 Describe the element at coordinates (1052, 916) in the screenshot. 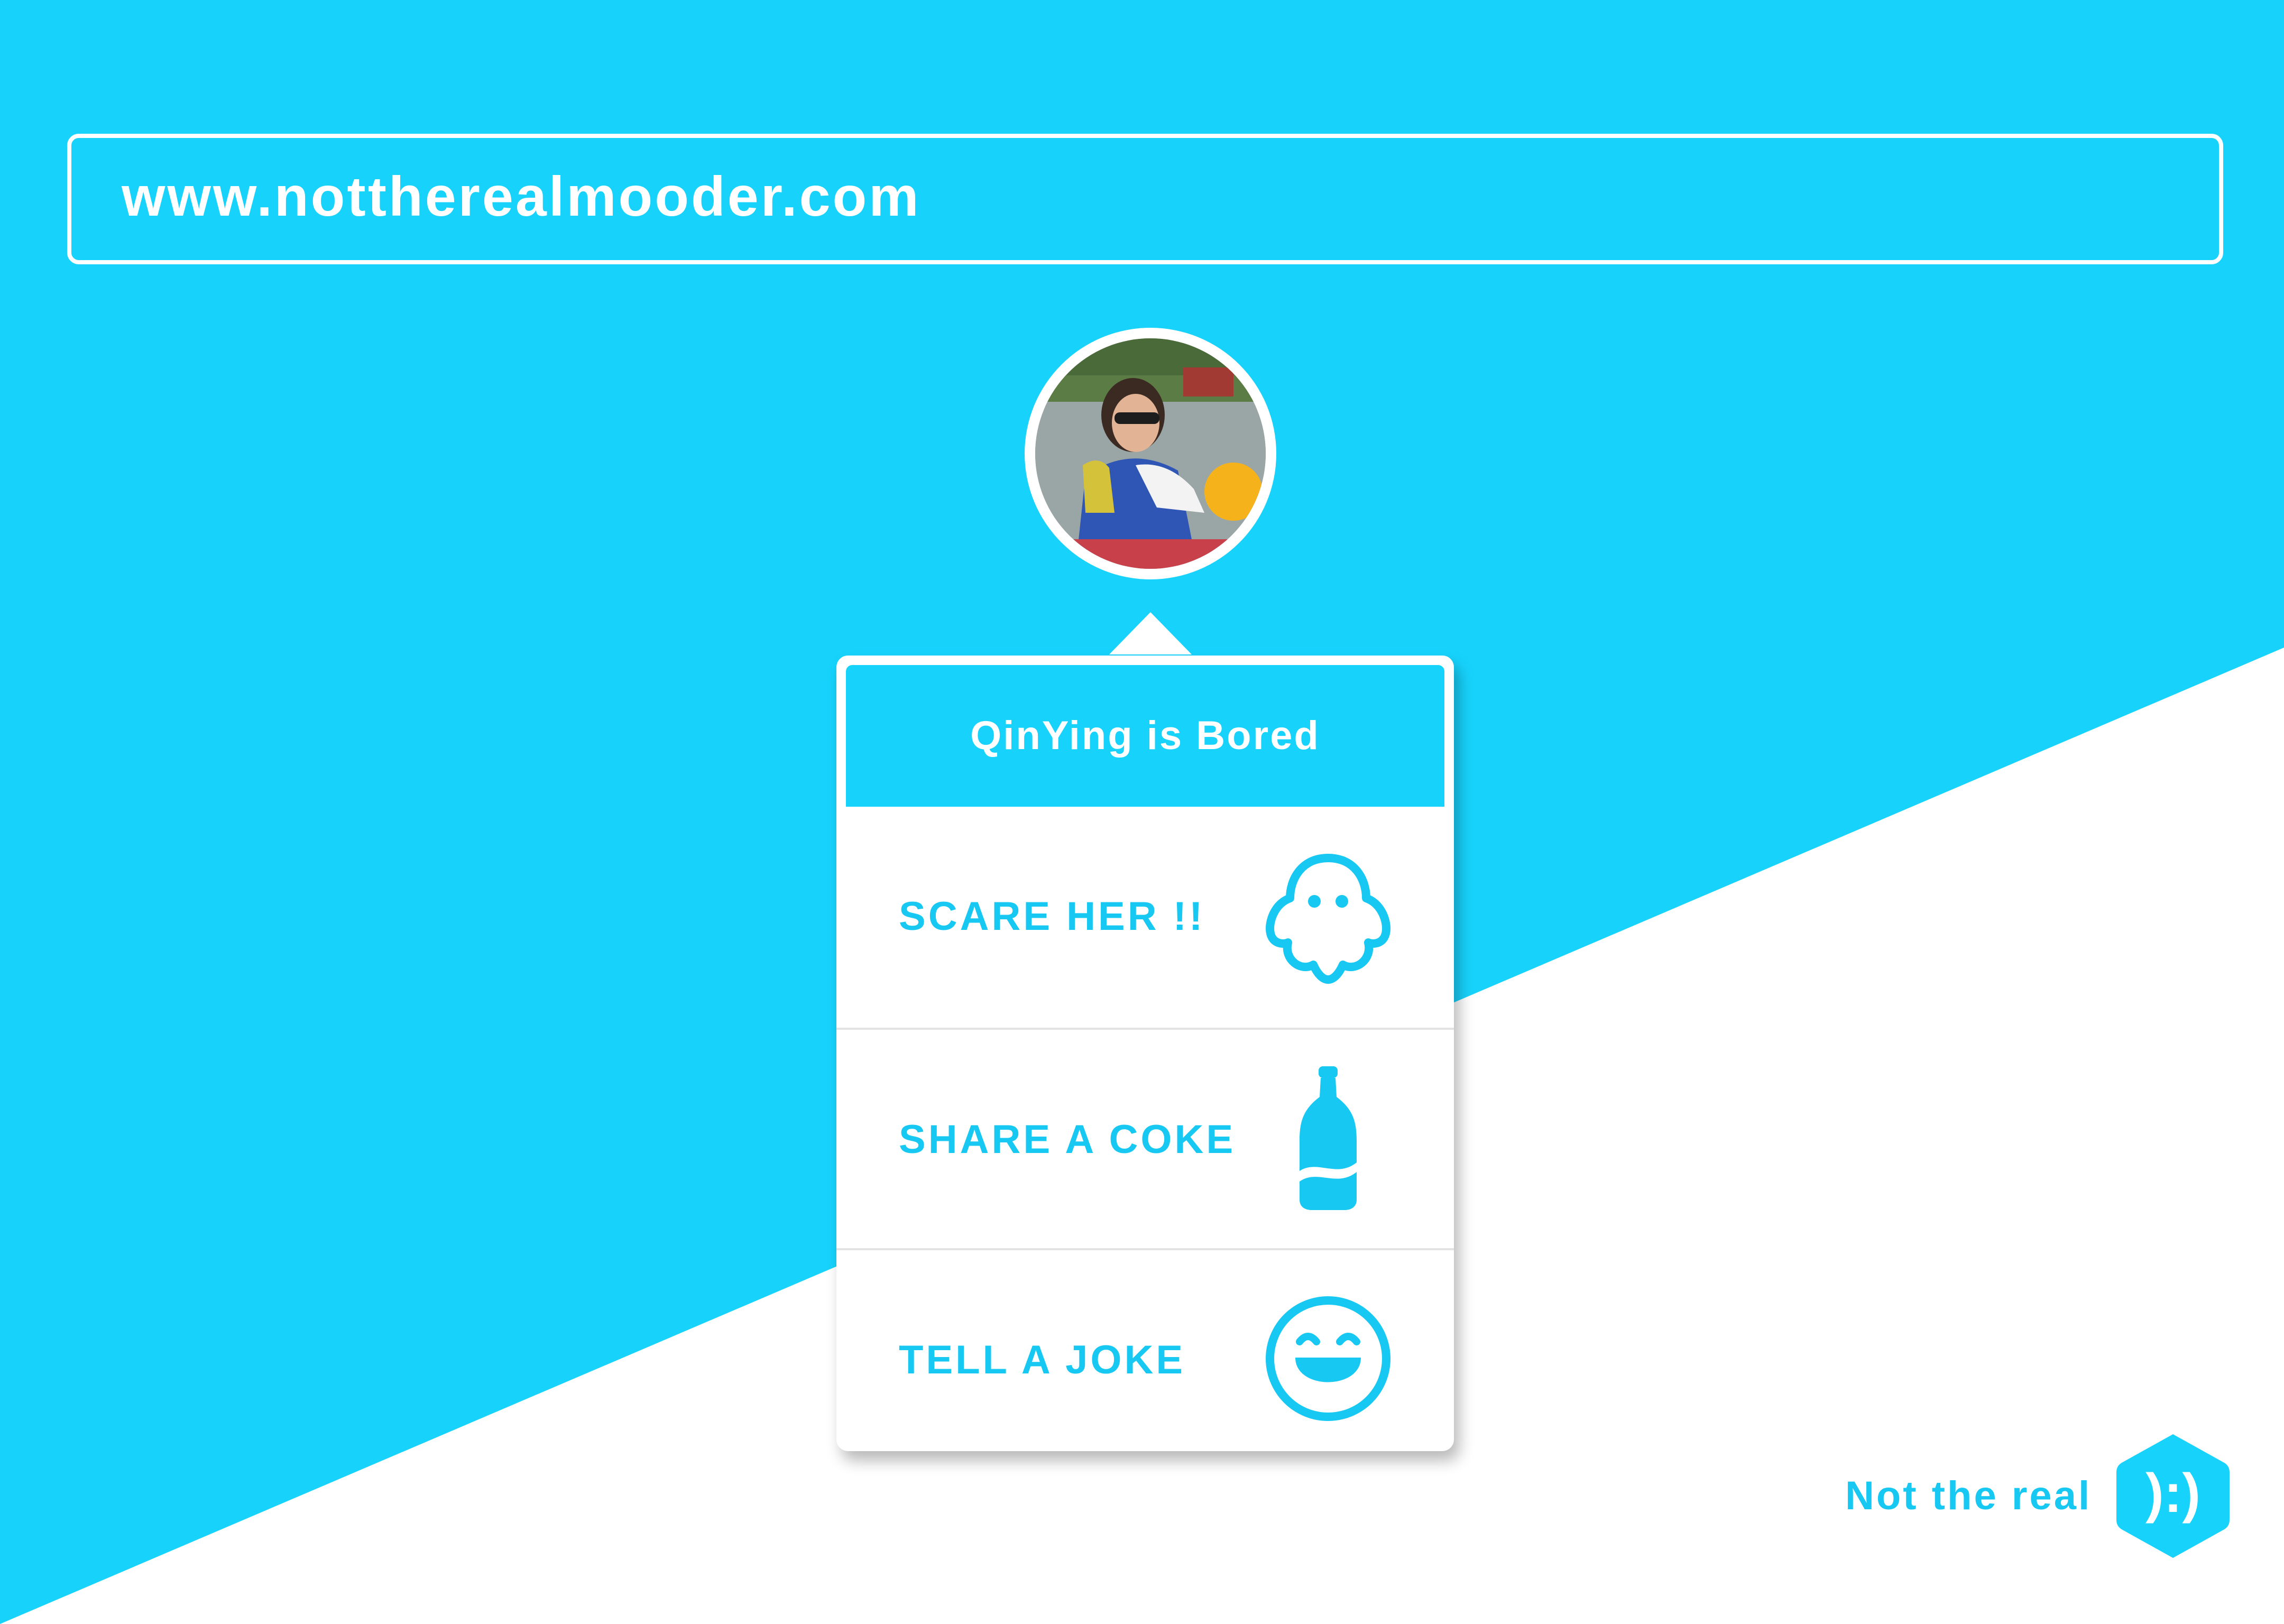

I see `action-label: SCARE HER !!` at that location.